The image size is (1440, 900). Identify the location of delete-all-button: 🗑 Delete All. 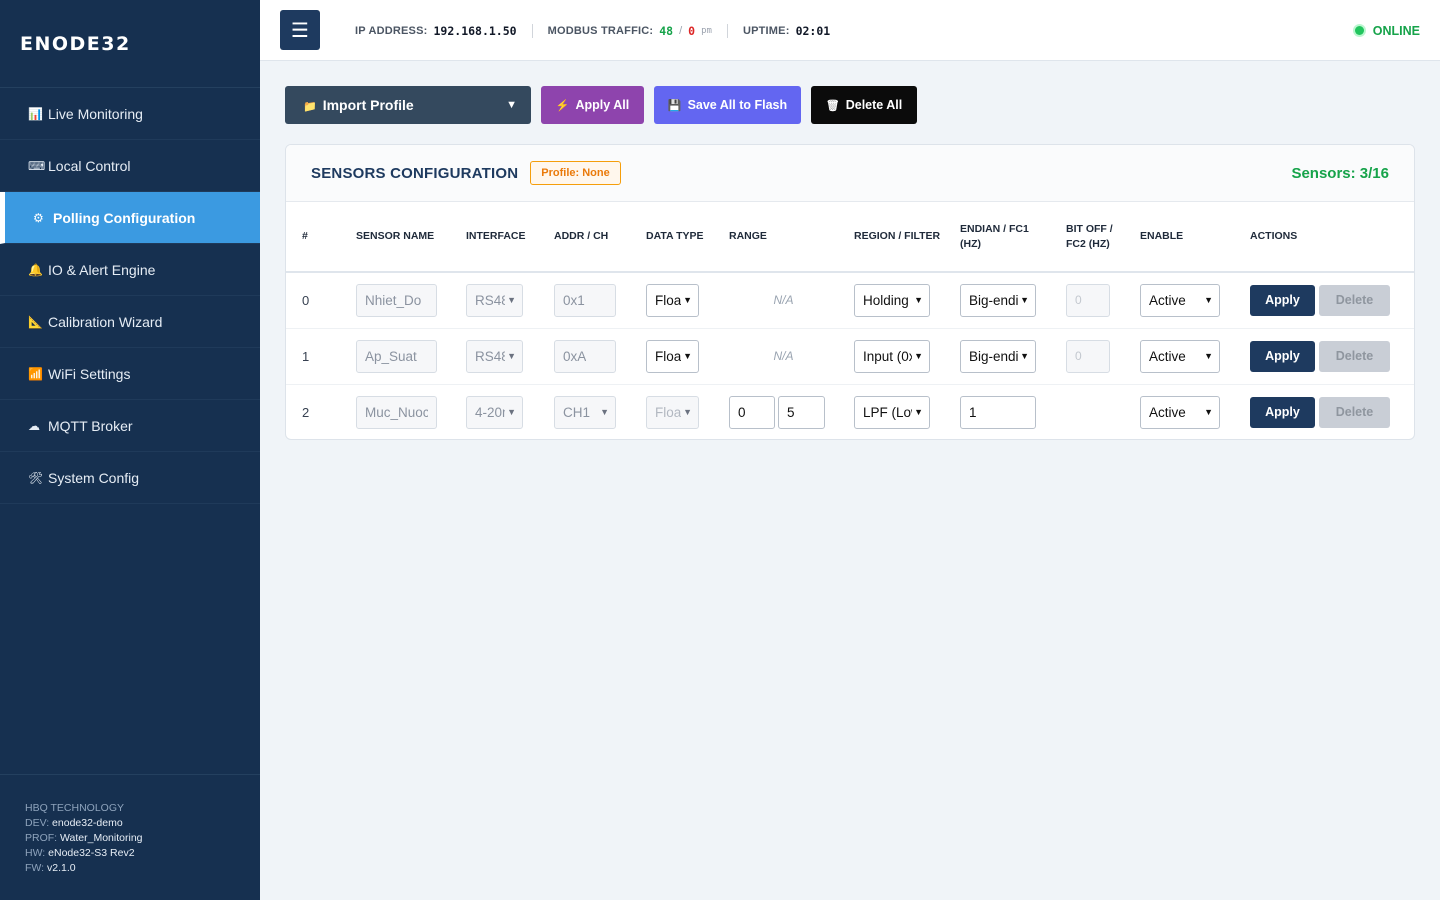
(864, 105).